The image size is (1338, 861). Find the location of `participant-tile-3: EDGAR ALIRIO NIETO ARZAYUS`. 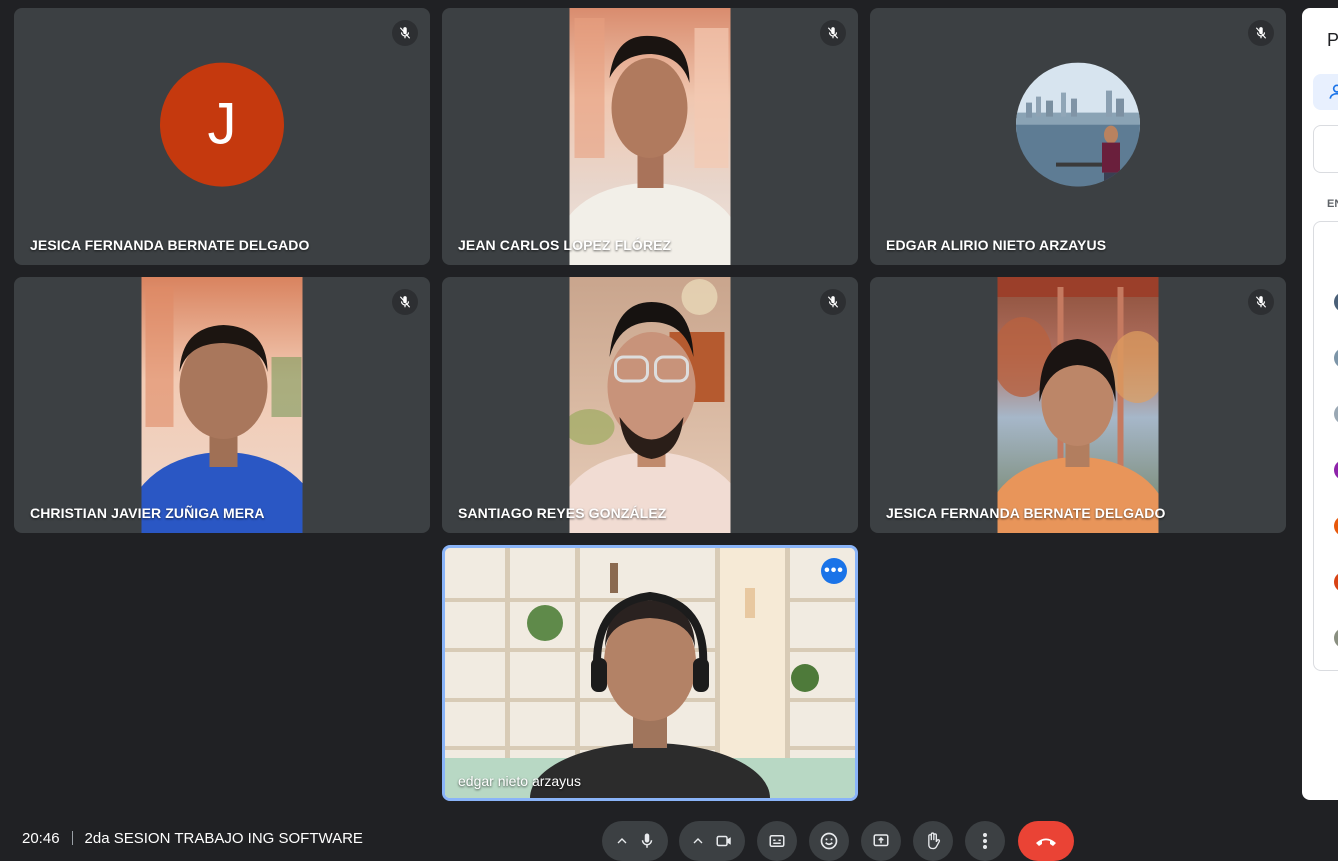

participant-tile-3: EDGAR ALIRIO NIETO ARZAYUS is located at coordinates (1078, 136).